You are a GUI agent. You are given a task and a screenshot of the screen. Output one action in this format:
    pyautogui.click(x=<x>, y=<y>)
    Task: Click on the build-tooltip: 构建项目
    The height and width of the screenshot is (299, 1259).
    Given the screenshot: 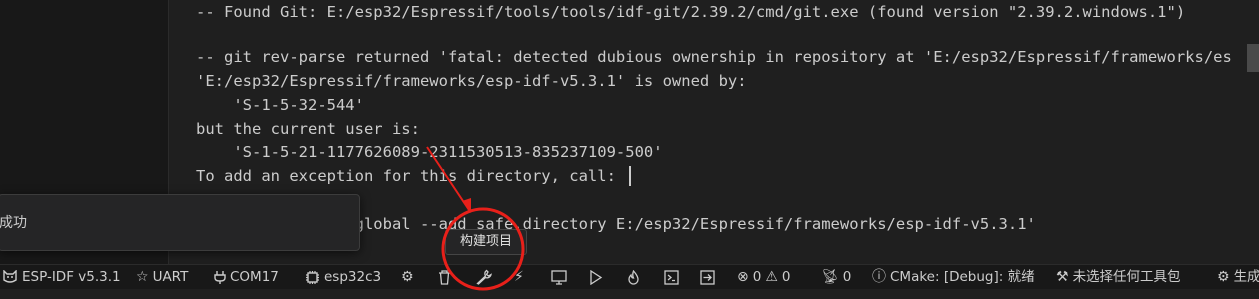 What is the action you would take?
    pyautogui.click(x=486, y=242)
    